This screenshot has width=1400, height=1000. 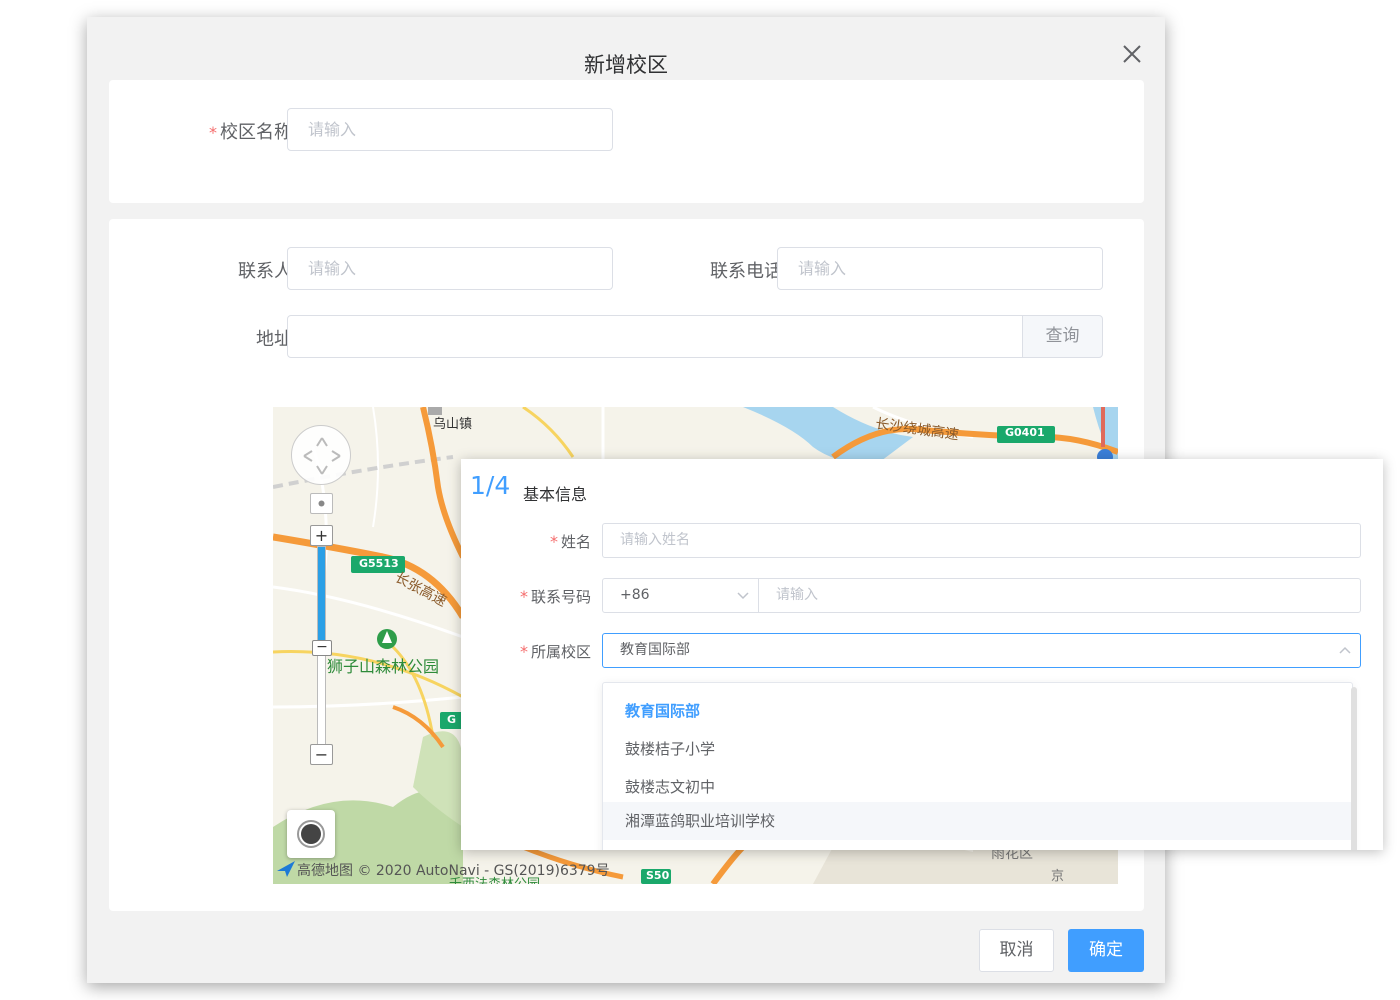 I want to click on phone-label: * 联系号码, so click(x=526, y=596).